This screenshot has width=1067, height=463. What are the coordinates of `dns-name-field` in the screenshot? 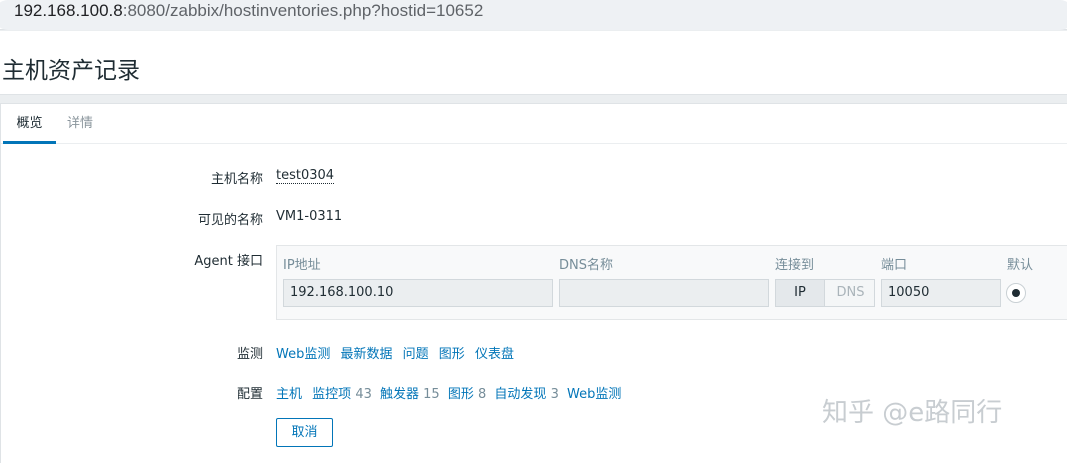 It's located at (664, 293).